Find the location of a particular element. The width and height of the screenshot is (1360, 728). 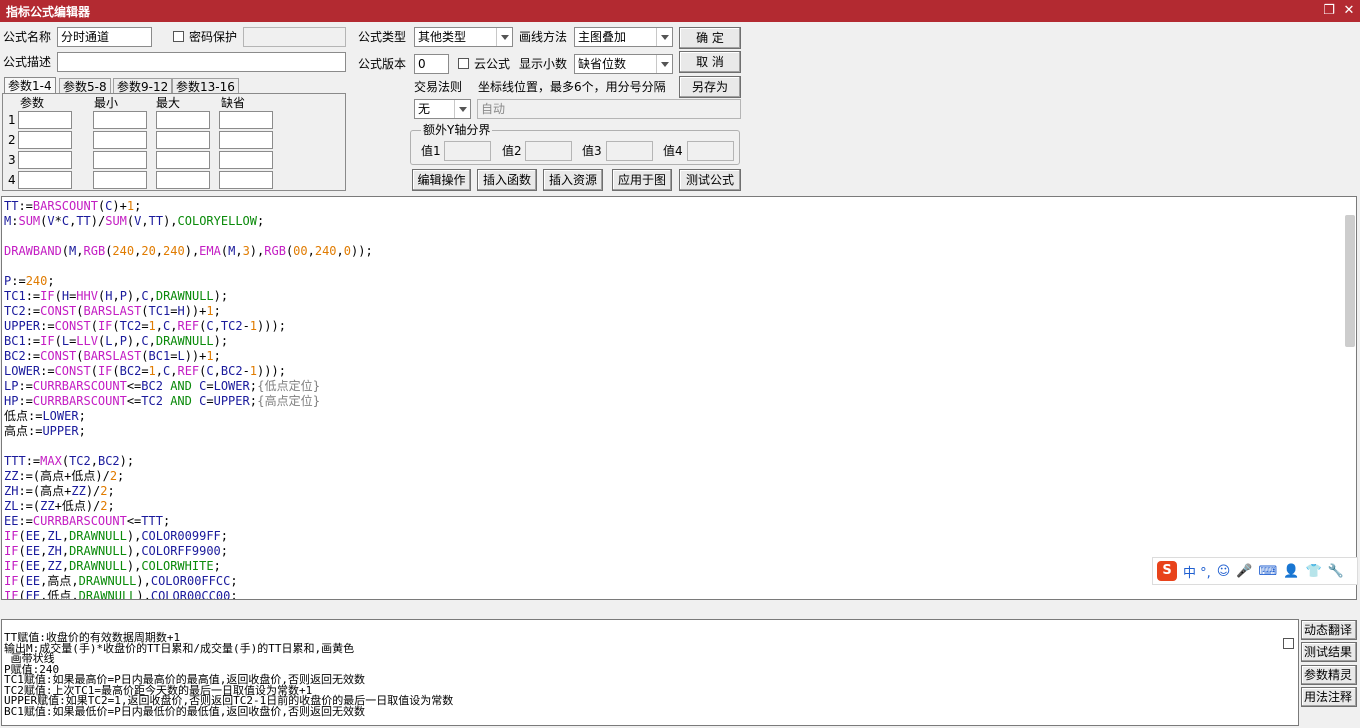

shirt-icon: 👕 is located at coordinates (1313, 571).